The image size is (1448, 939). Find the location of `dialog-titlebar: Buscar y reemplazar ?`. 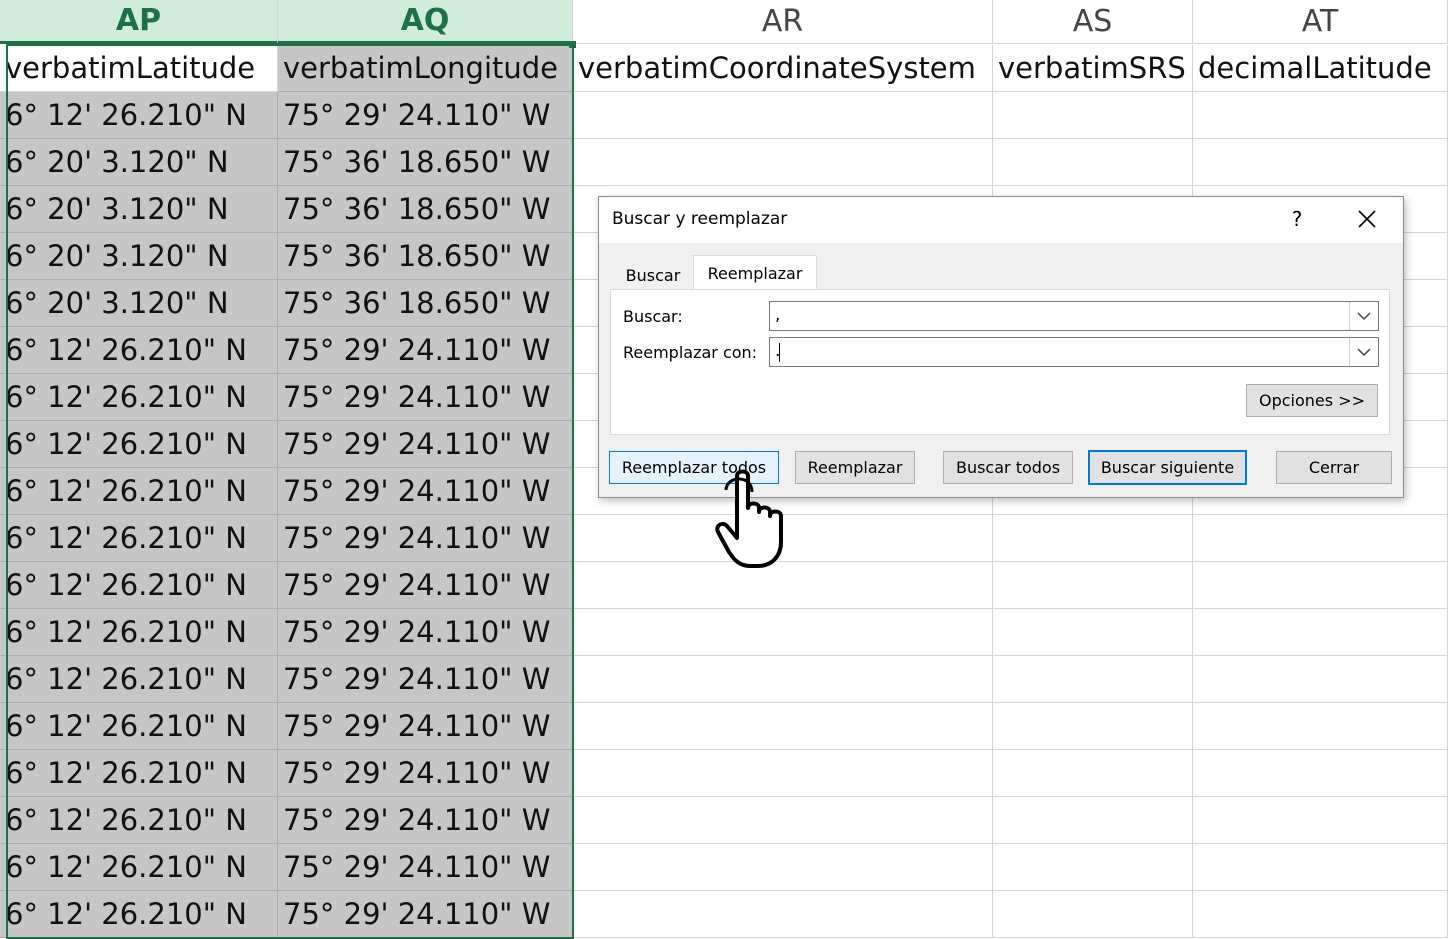

dialog-titlebar: Buscar y reemplazar ? is located at coordinates (1001, 220).